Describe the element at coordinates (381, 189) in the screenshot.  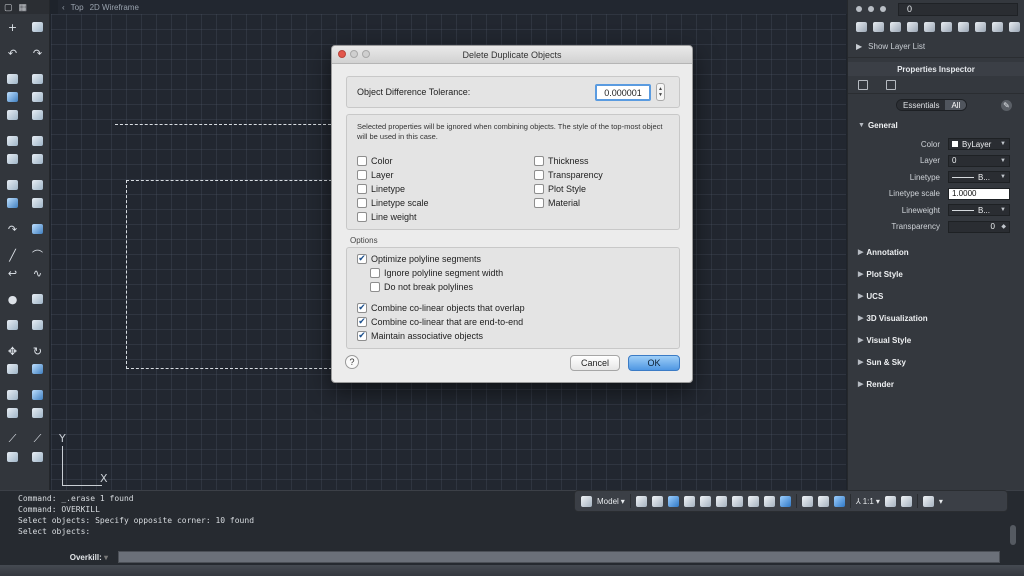
I see `checkbox-linetype: Linetype` at that location.